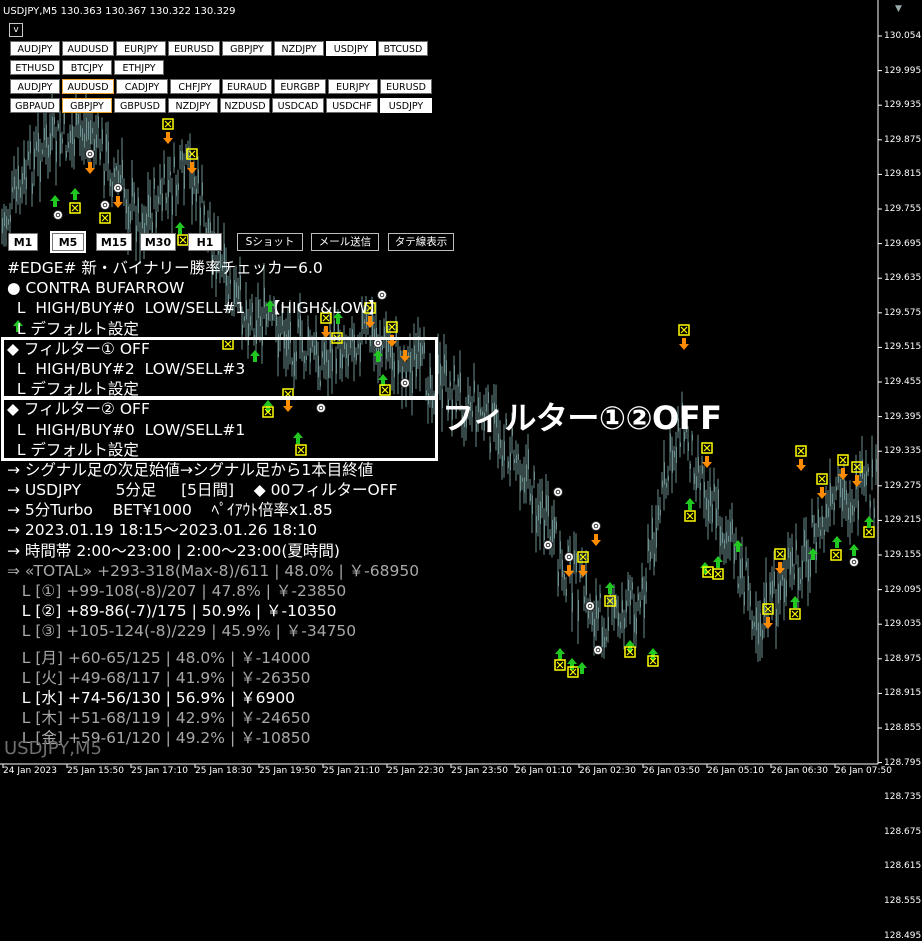  What do you see at coordinates (23, 242) in the screenshot?
I see `timeframe-button-m1: M1` at bounding box center [23, 242].